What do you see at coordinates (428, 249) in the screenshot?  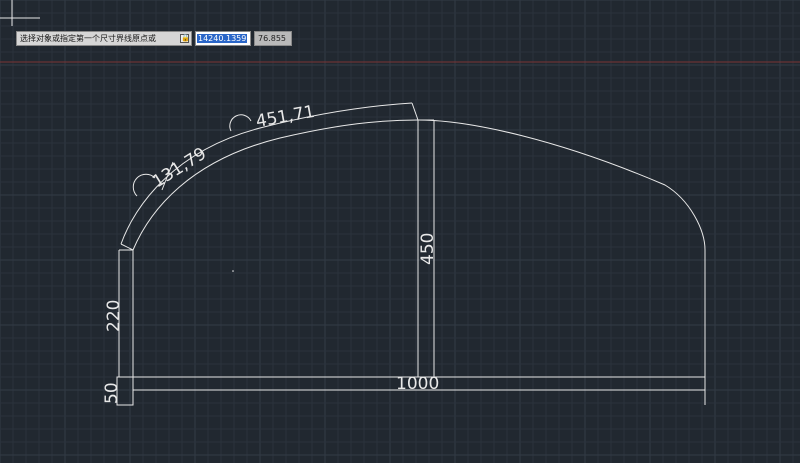 I see `dim-height-center: 450` at bounding box center [428, 249].